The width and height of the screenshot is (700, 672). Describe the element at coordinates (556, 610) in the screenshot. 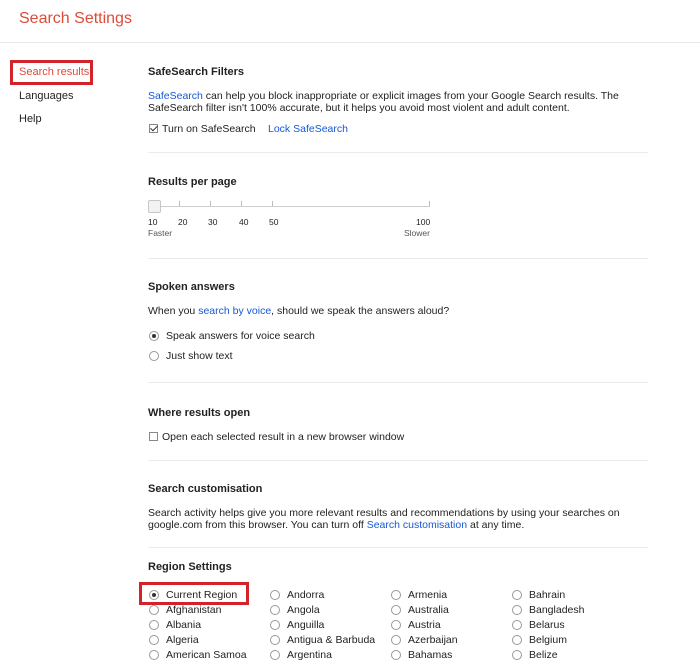

I see `region-label: Bangladesh` at that location.